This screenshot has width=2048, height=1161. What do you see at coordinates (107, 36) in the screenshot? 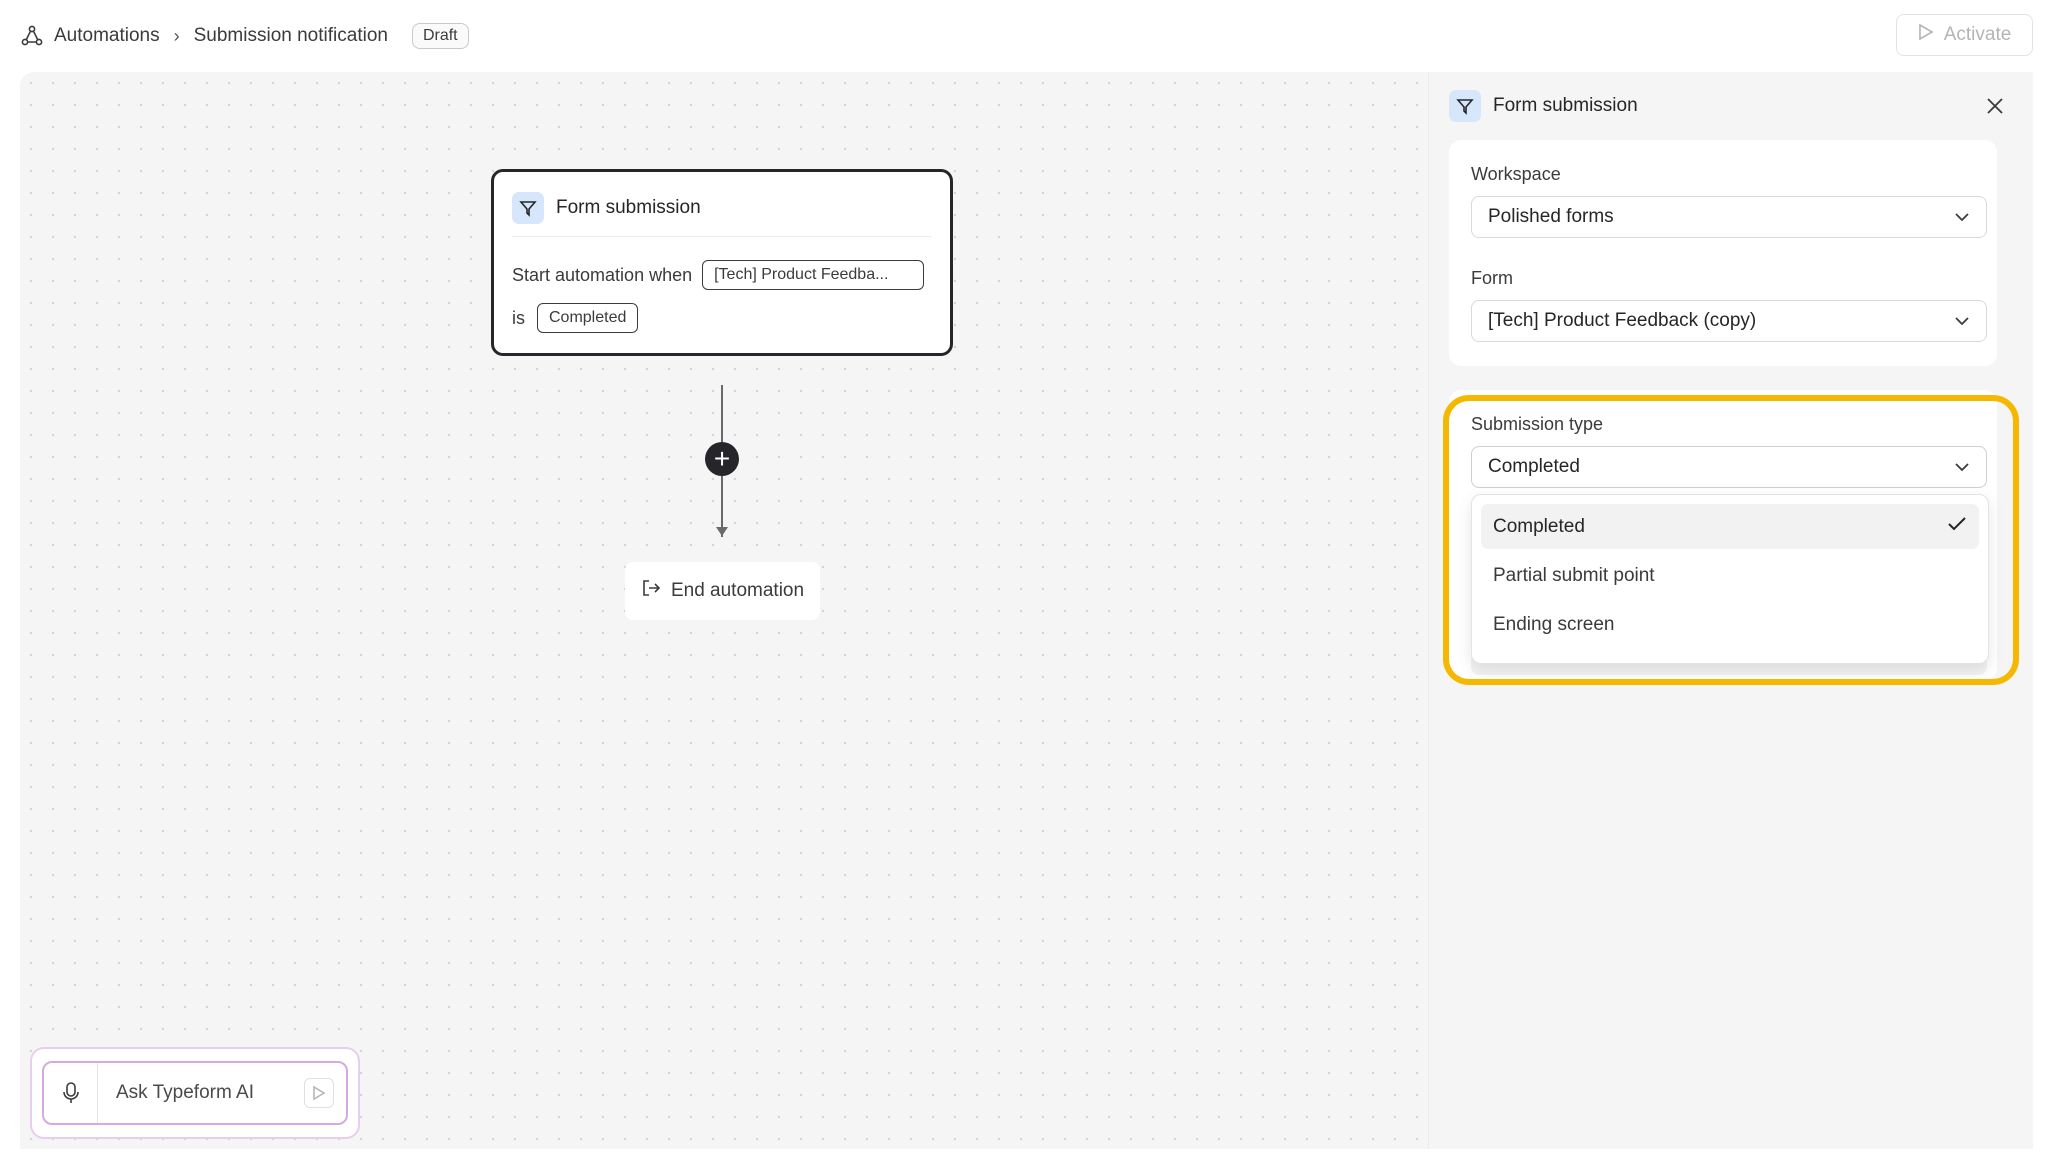
I see `breadcrumb-automations-link: Automations` at bounding box center [107, 36].